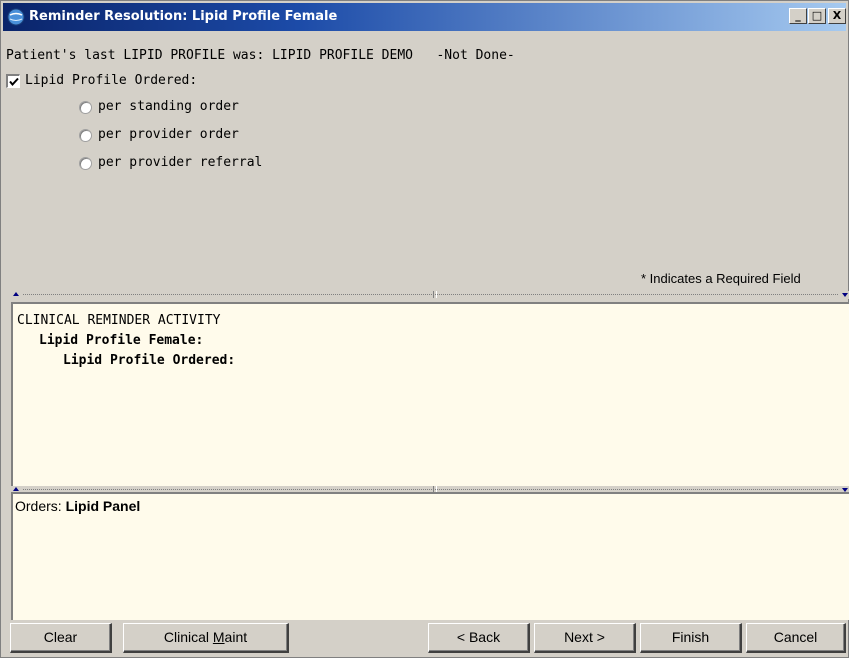 The height and width of the screenshot is (658, 849). I want to click on required-field-note: * Indicates a Required Field, so click(721, 278).